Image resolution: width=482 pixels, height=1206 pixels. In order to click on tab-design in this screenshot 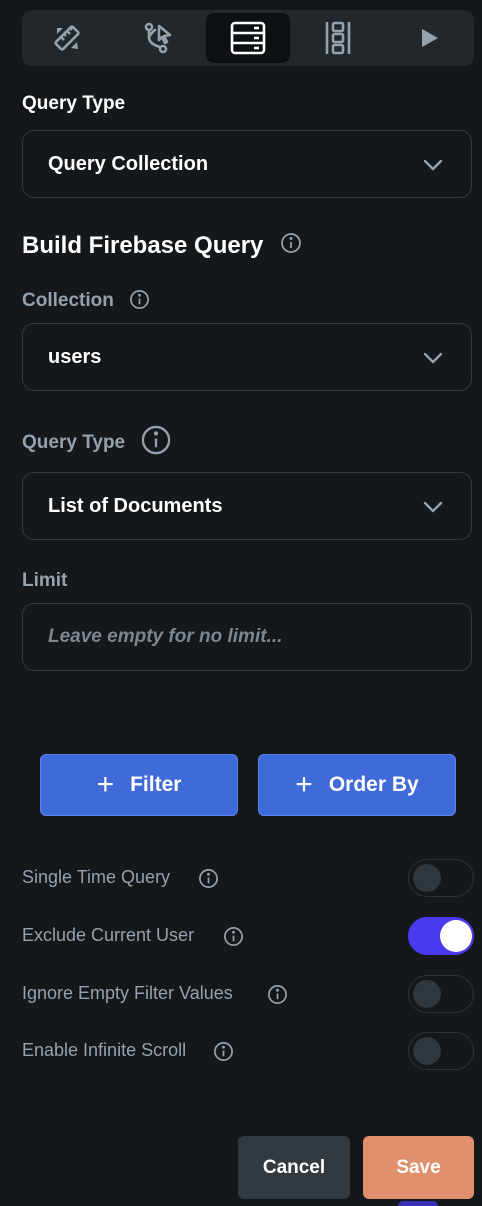, I will do `click(67, 38)`.